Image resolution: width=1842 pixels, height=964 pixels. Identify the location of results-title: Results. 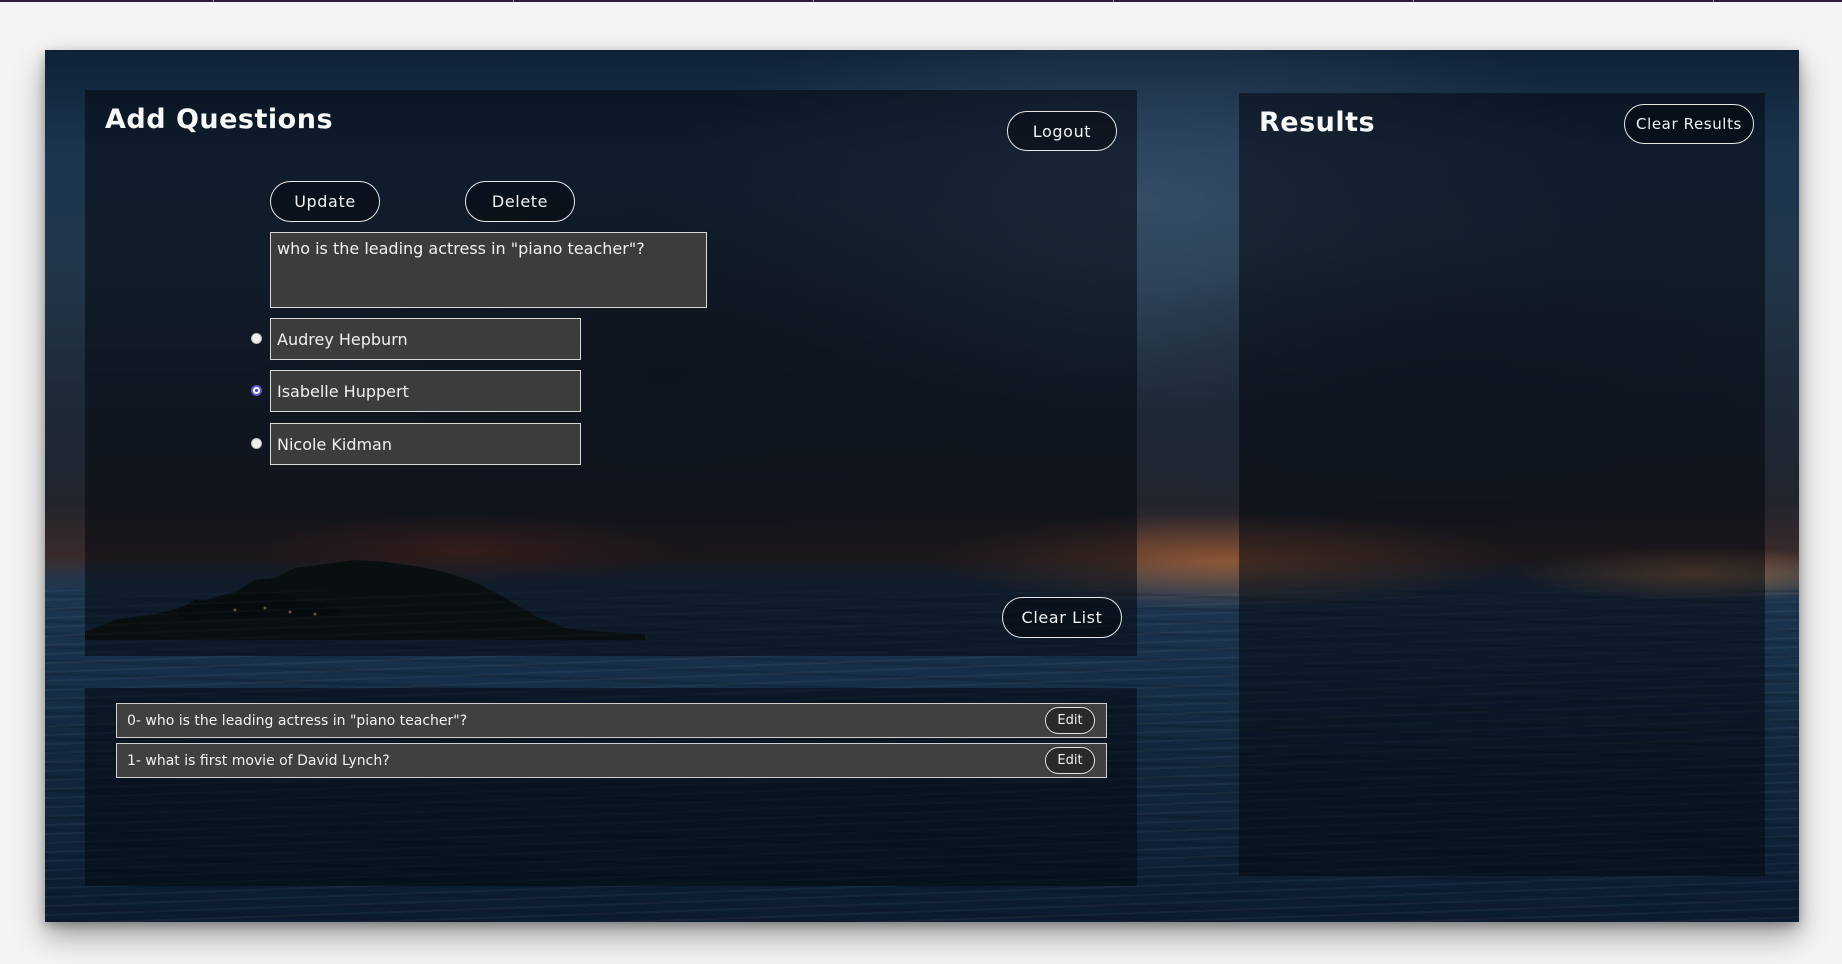
(1317, 122).